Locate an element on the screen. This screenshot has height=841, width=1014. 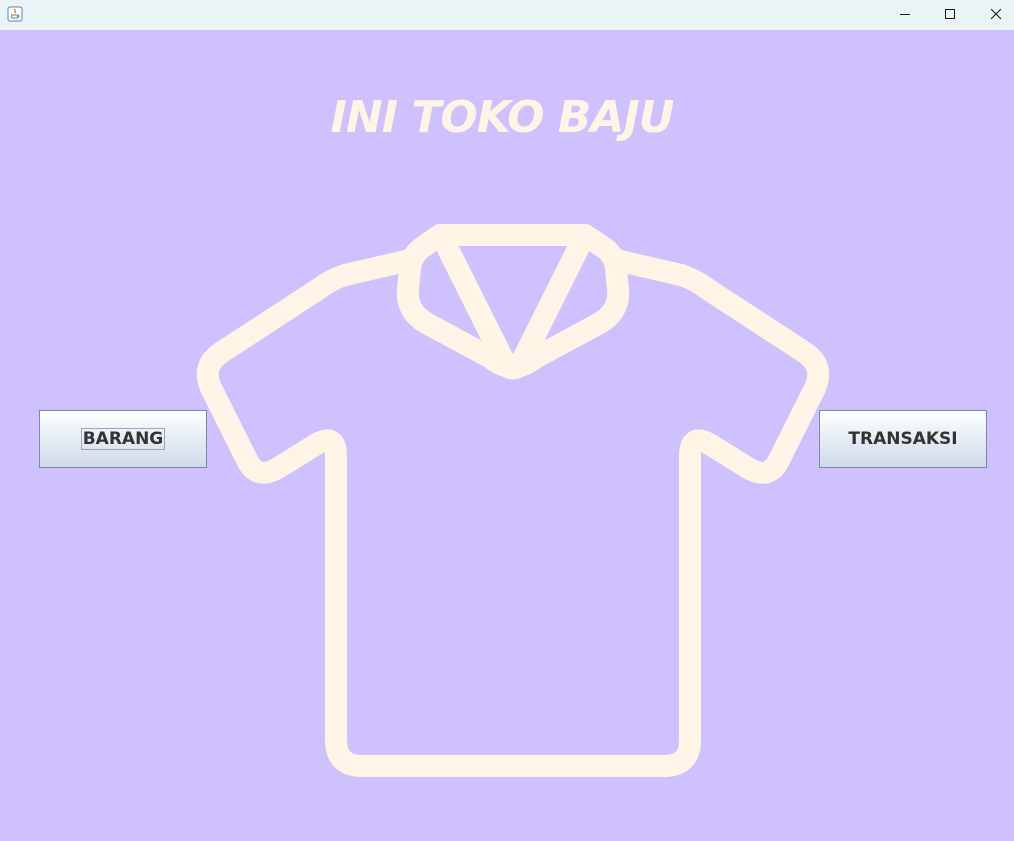
maximize-icon is located at coordinates (950, 14).